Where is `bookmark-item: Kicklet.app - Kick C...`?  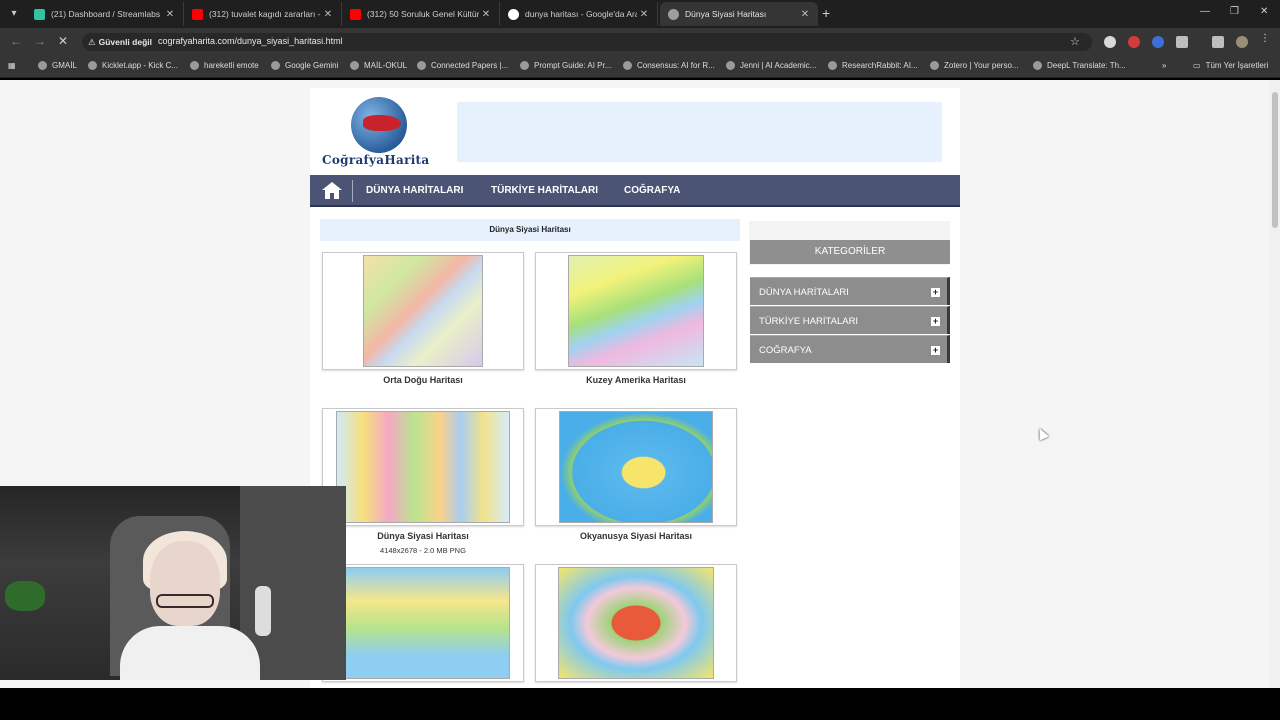 bookmark-item: Kicklet.app - Kick C... is located at coordinates (133, 65).